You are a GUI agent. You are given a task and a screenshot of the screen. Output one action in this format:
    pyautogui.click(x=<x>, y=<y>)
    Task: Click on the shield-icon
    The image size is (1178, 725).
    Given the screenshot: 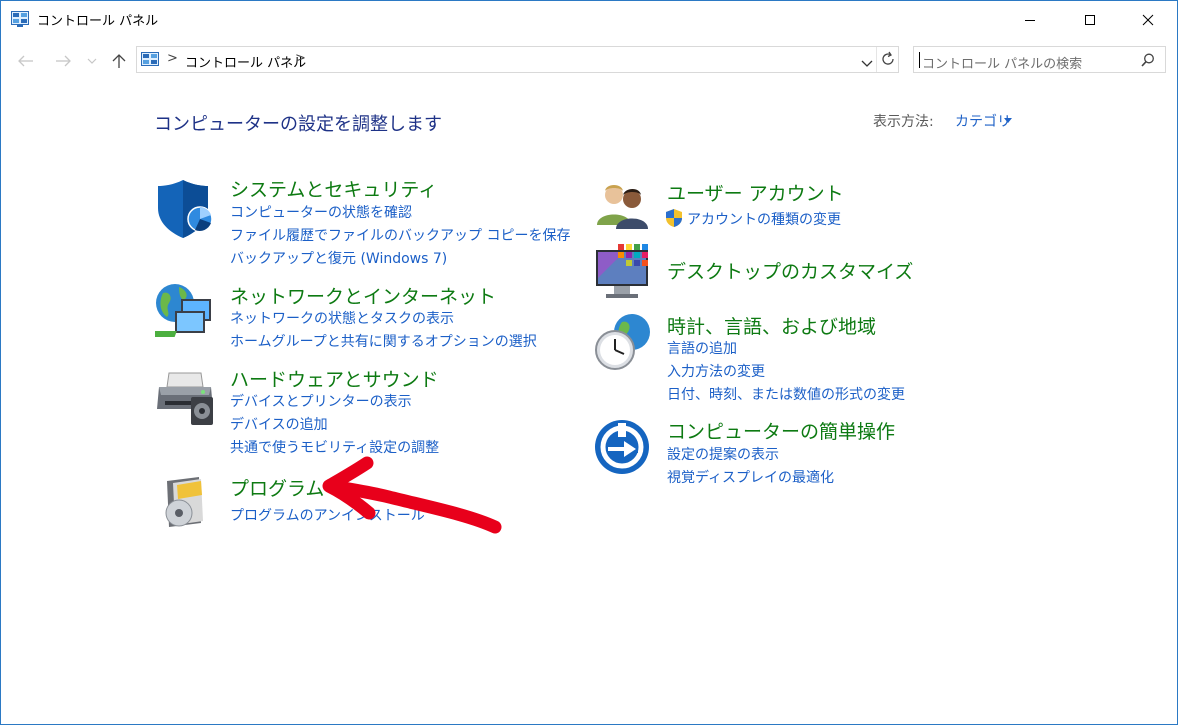 What is the action you would take?
    pyautogui.click(x=186, y=209)
    